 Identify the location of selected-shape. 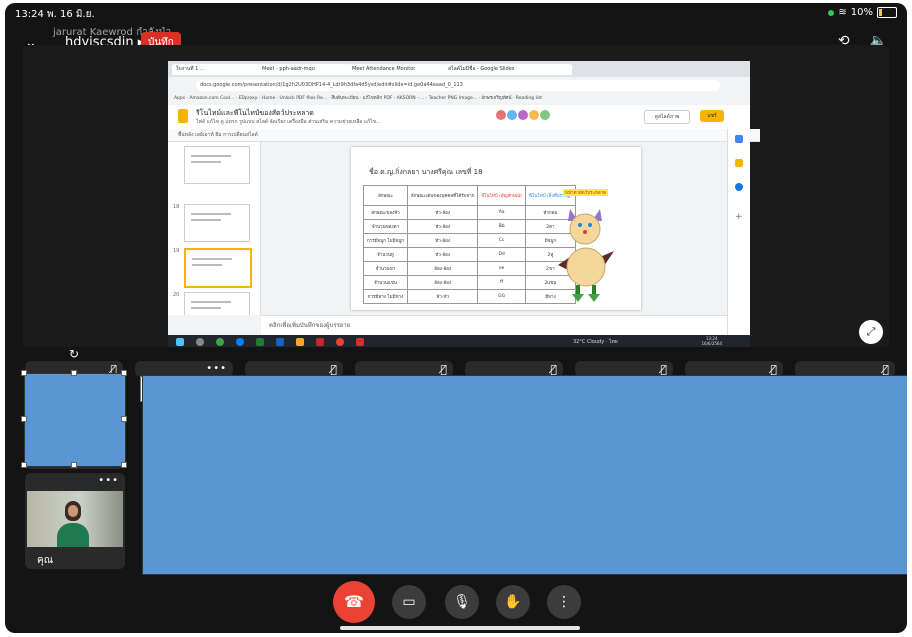
(75, 420).